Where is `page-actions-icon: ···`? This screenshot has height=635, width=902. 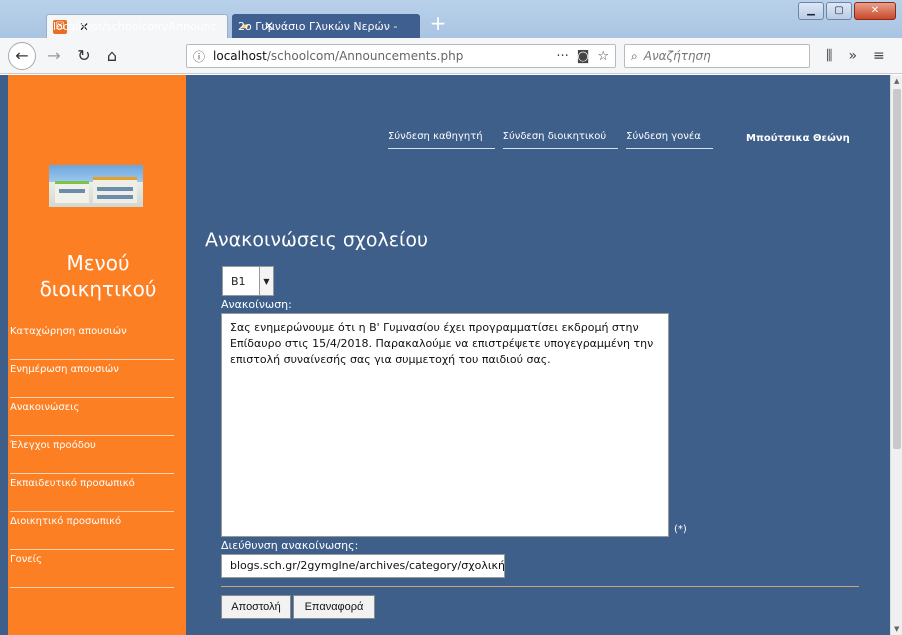 page-actions-icon: ··· is located at coordinates (562, 56).